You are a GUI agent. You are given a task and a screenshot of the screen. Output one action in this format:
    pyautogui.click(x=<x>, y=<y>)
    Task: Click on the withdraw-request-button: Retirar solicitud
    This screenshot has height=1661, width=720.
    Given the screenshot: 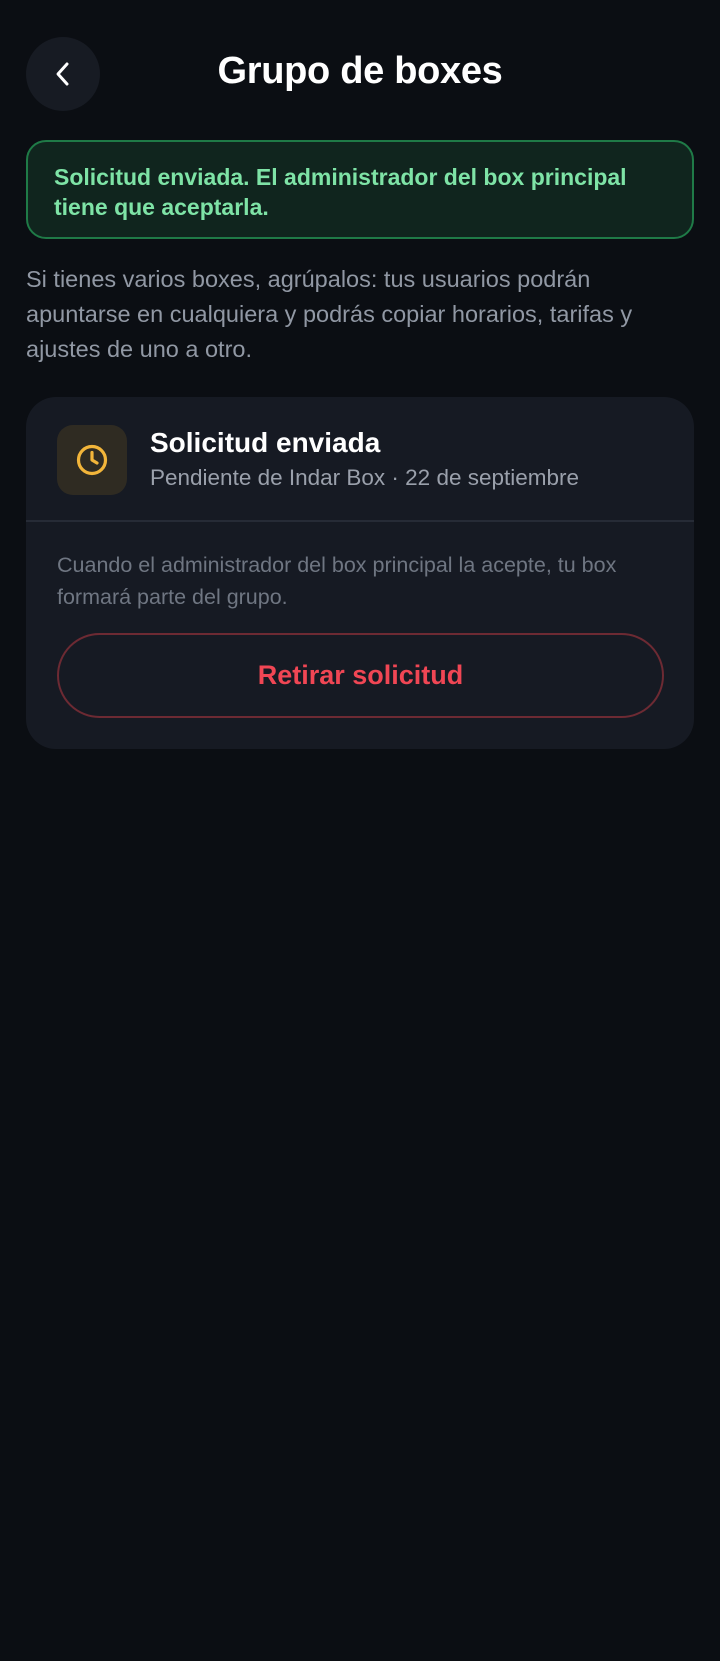 What is the action you would take?
    pyautogui.click(x=360, y=675)
    